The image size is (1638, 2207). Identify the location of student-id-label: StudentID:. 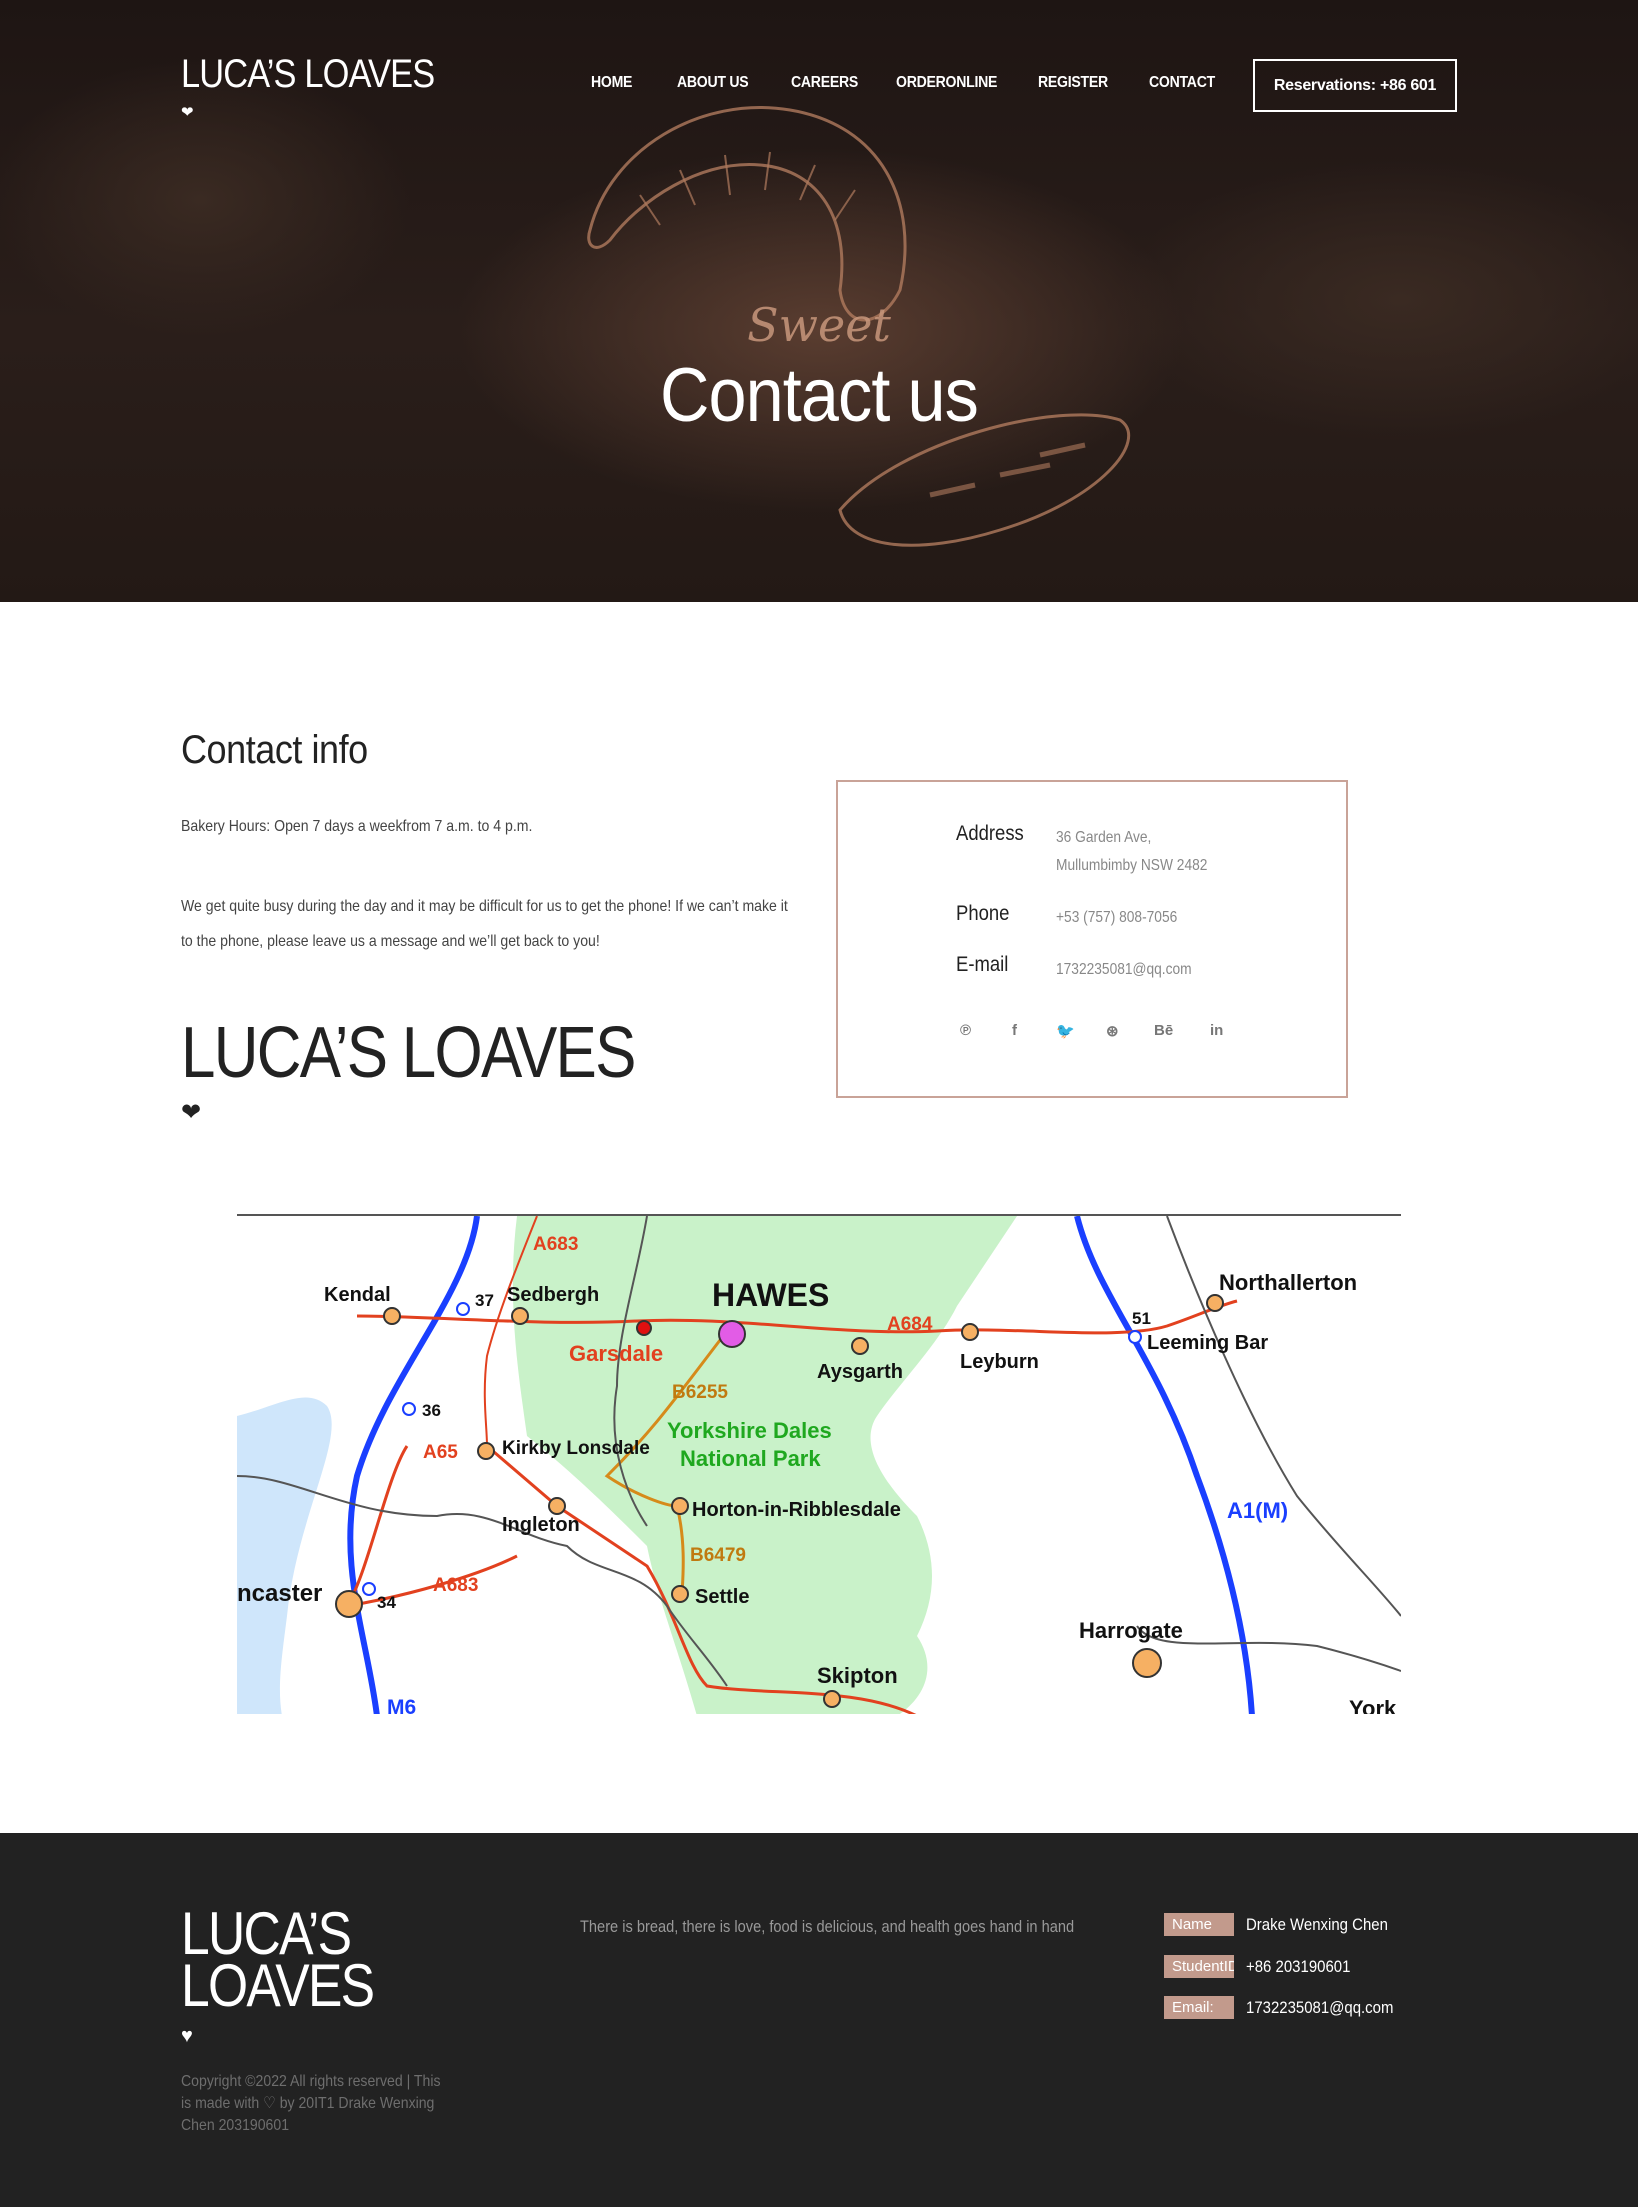
(1199, 1966).